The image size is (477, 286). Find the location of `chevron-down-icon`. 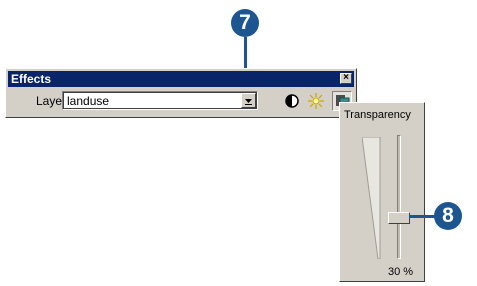

chevron-down-icon is located at coordinates (248, 102).